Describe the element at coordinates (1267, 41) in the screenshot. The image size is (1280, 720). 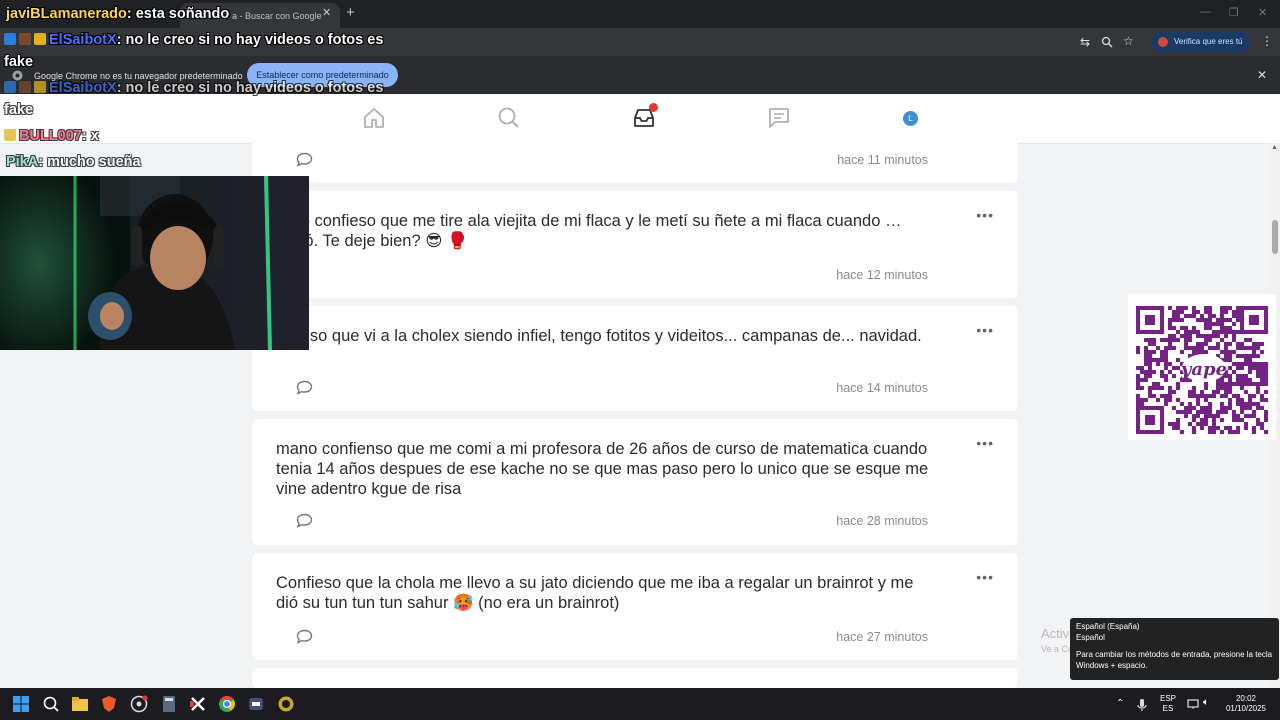
I see `menu-kebab-icon: ⋮` at that location.